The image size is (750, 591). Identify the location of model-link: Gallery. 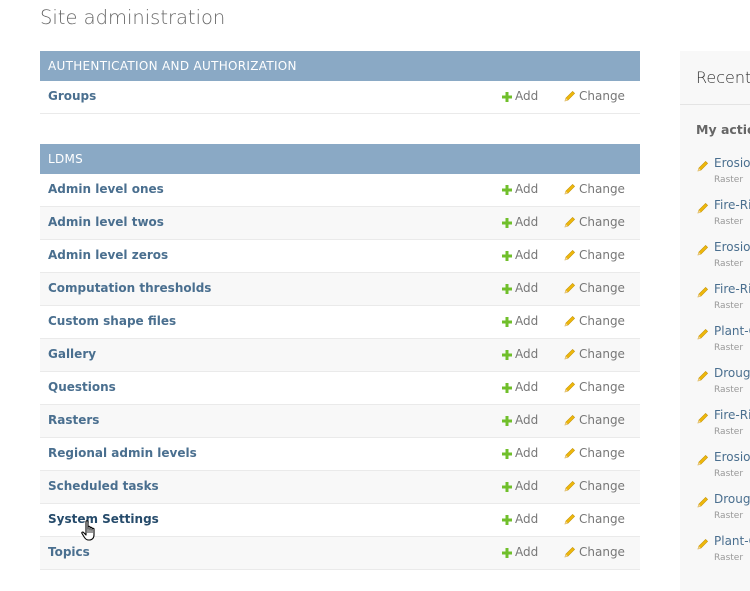
(72, 354).